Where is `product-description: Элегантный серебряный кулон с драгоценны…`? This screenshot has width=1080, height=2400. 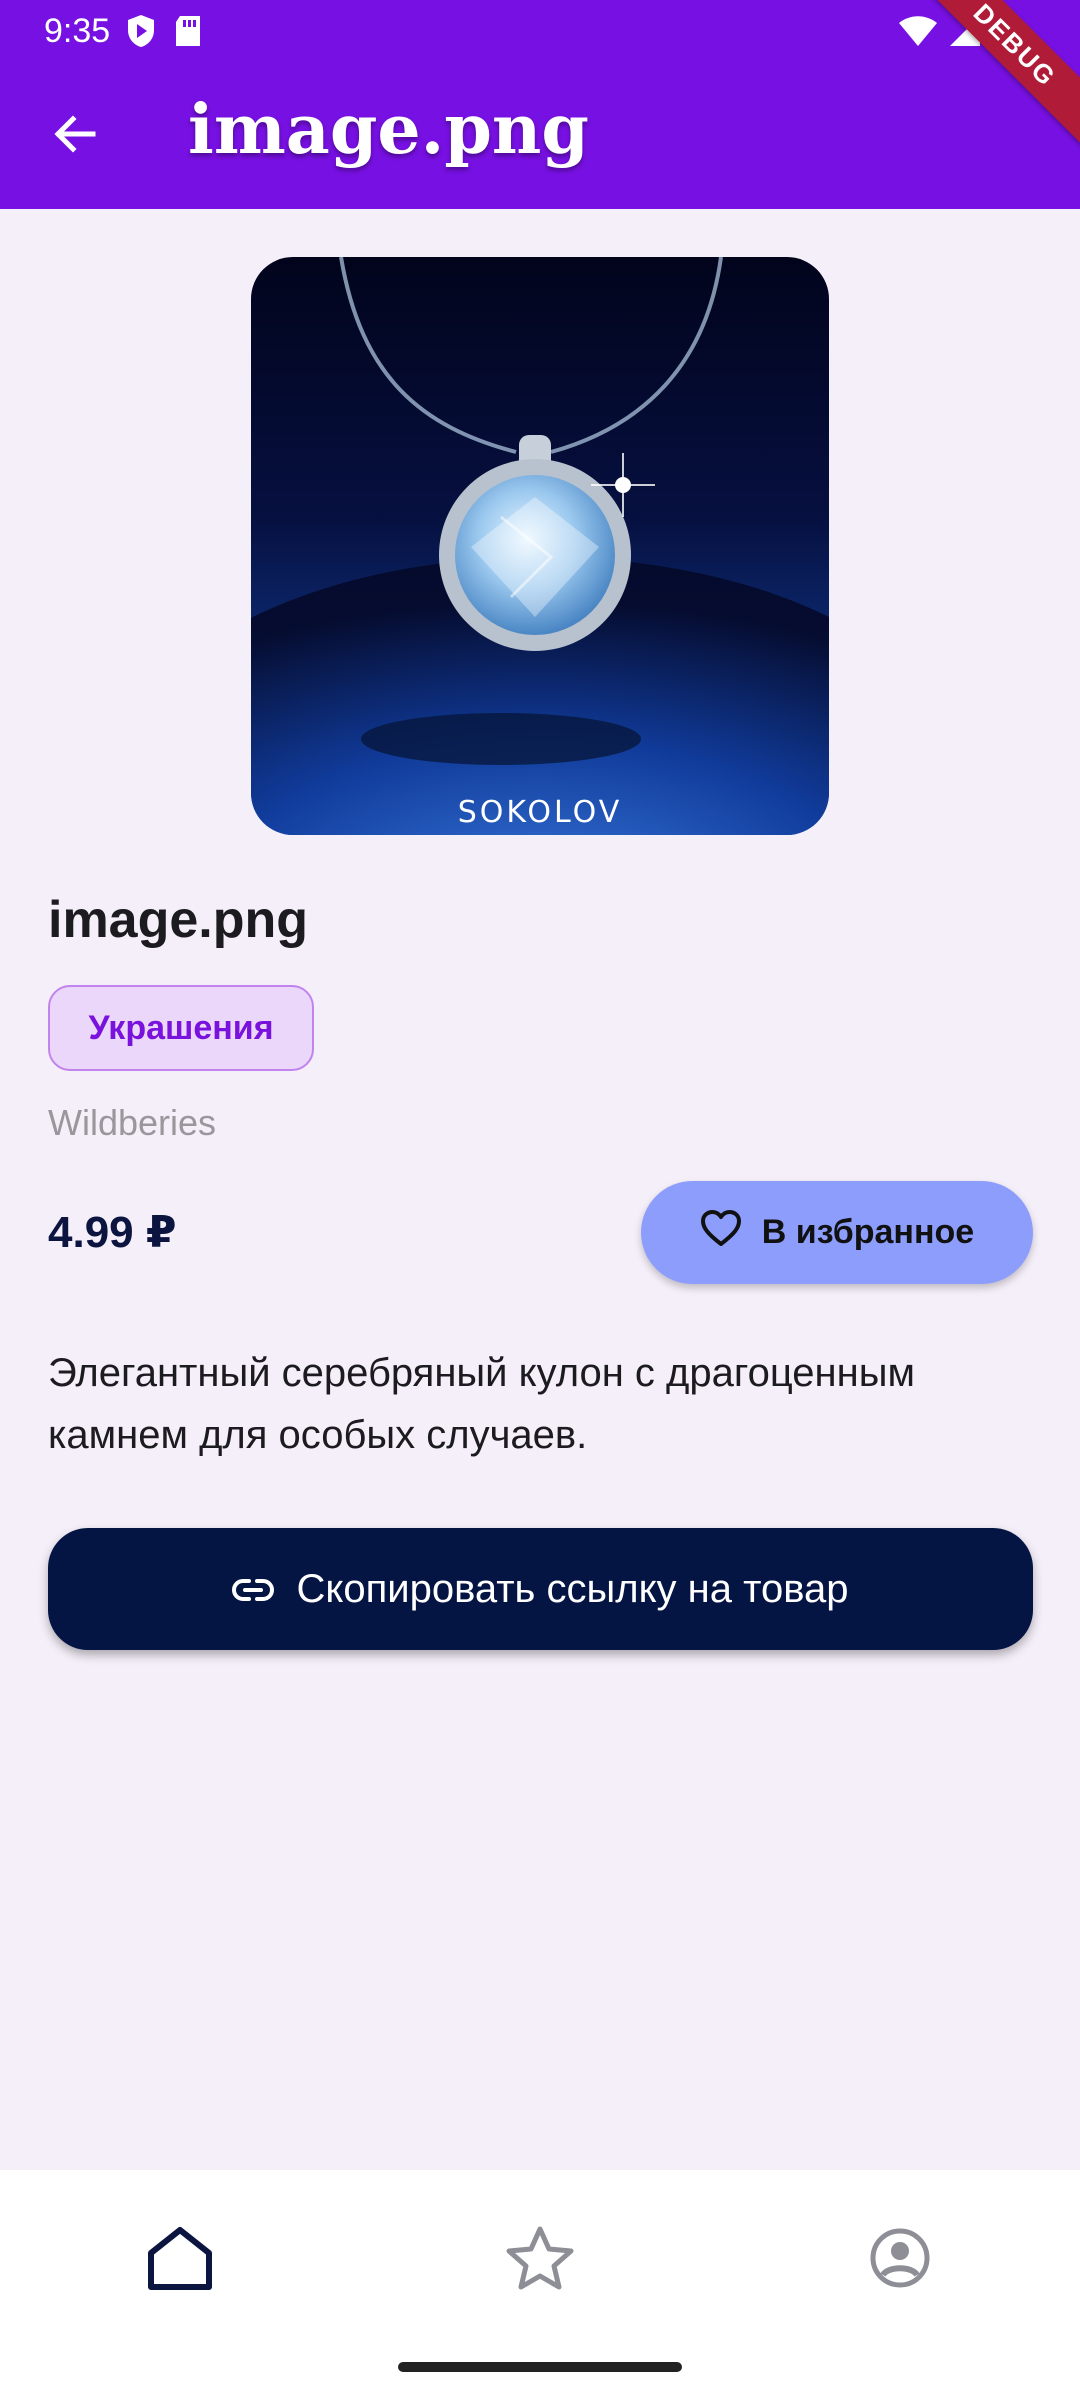
product-description: Элегантный серебряный кулон с драгоценны… is located at coordinates (481, 1404).